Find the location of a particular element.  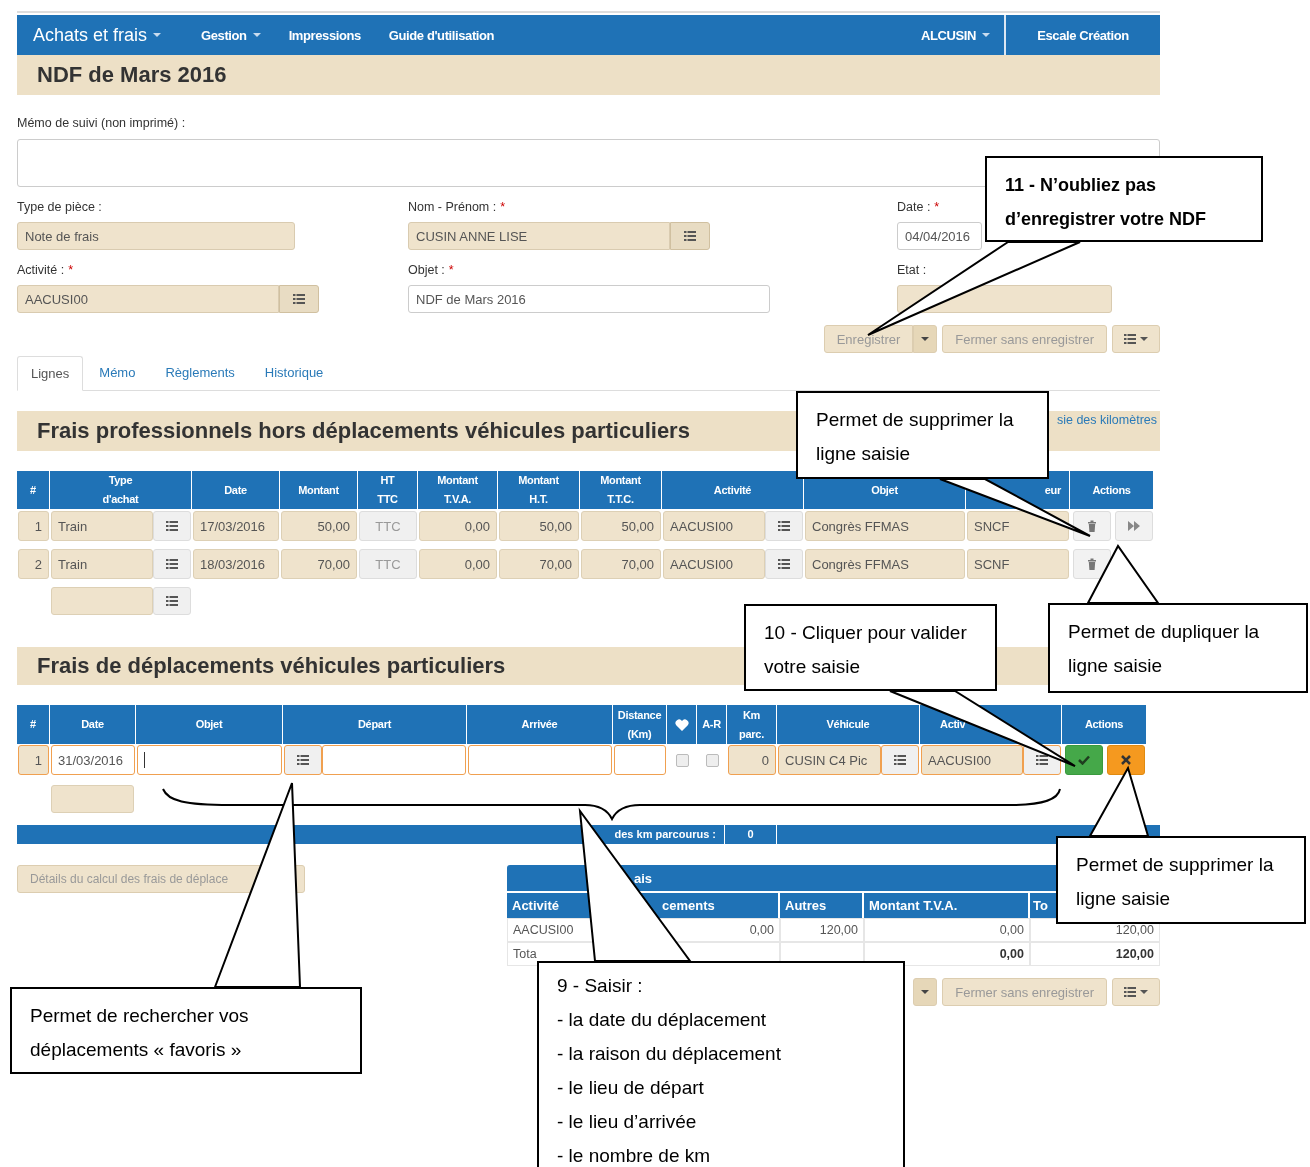

row-number: 2 is located at coordinates (33, 564).